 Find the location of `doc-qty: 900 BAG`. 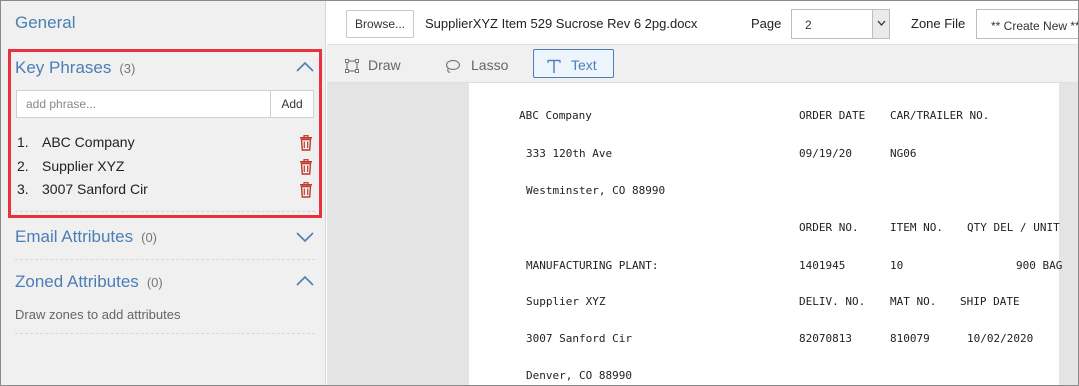

doc-qty: 900 BAG is located at coordinates (1039, 265).